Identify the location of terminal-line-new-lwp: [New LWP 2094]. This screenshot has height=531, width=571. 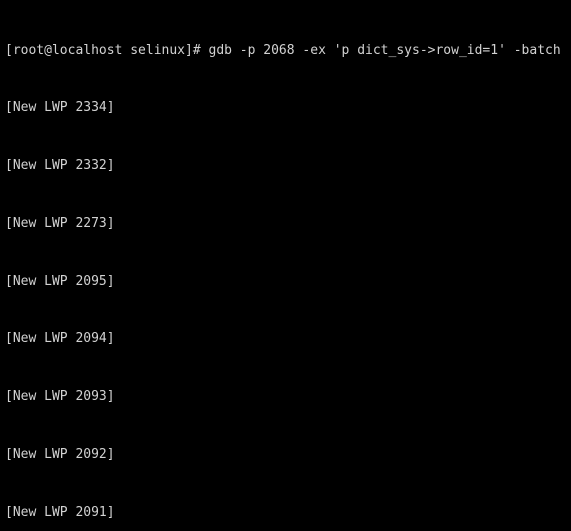
(60, 339).